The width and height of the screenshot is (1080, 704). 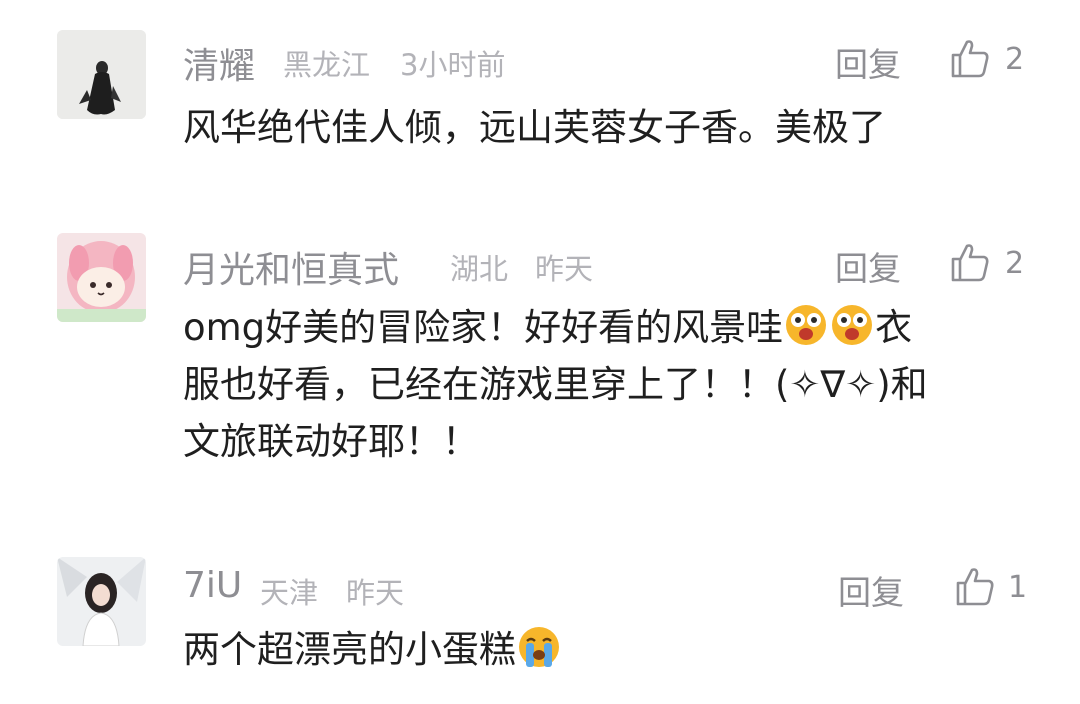 What do you see at coordinates (331, 441) in the screenshot?
I see `comment-line: 文旅联动好耶！！` at bounding box center [331, 441].